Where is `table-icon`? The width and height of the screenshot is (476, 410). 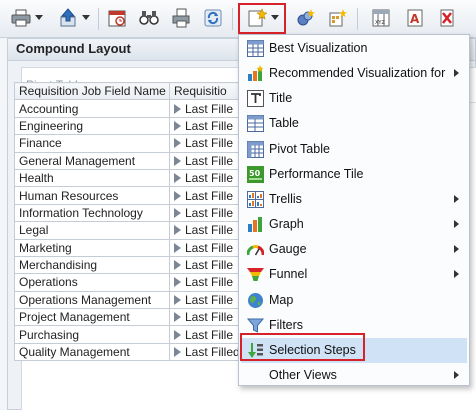 table-icon is located at coordinates (255, 124).